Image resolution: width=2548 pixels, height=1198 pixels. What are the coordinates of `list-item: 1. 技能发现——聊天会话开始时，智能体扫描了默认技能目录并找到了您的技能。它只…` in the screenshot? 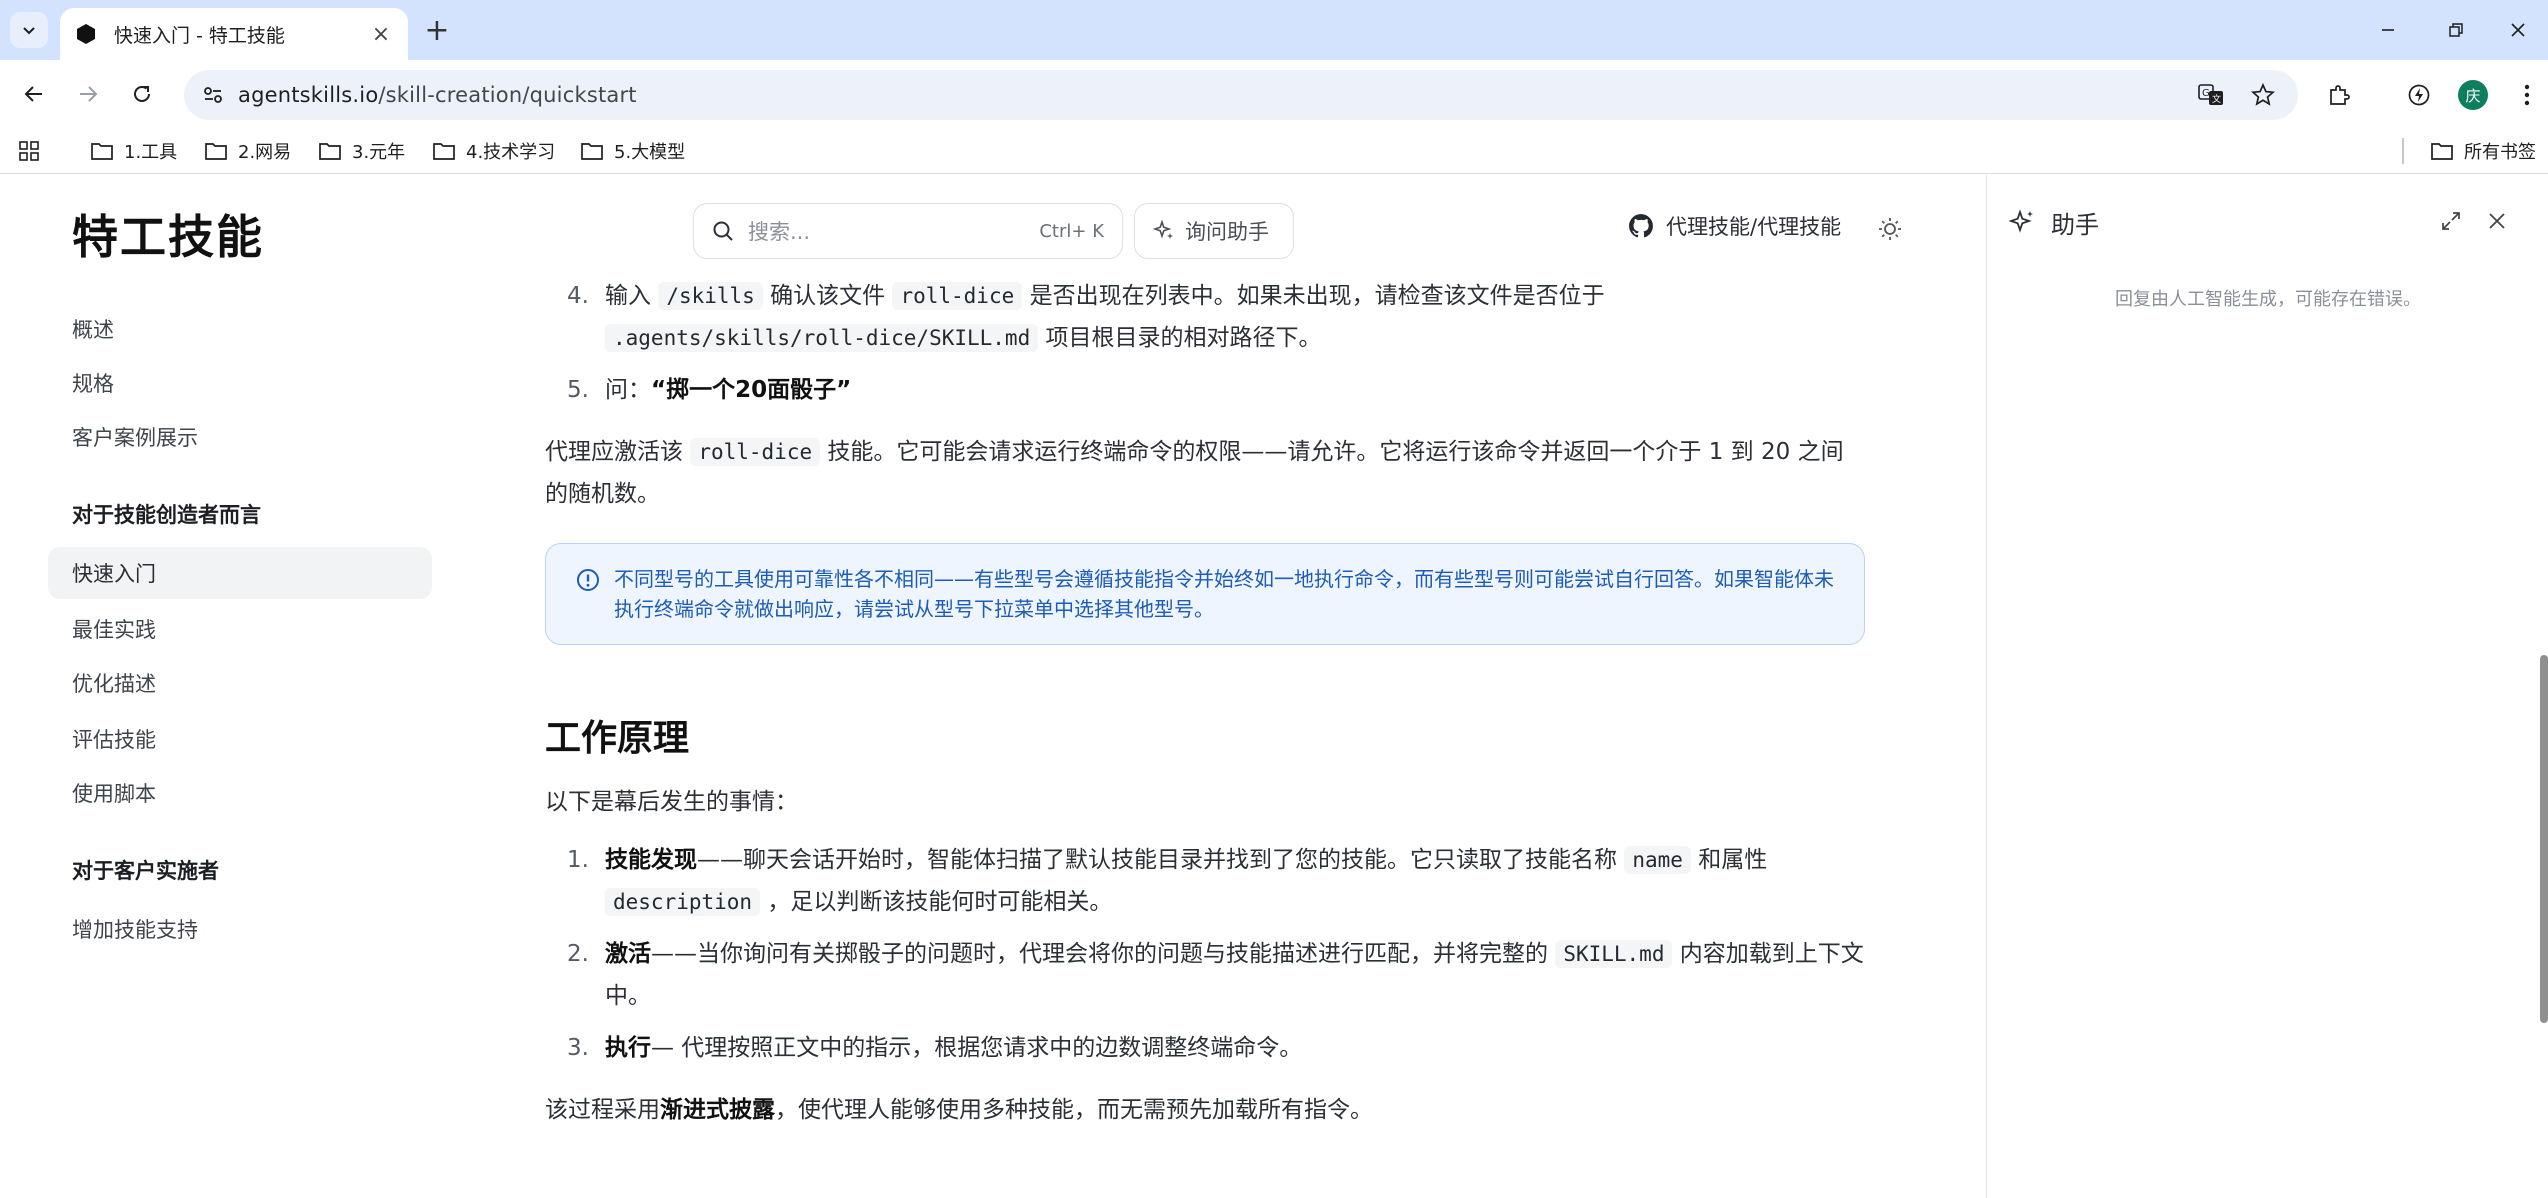 It's located at (1167, 881).